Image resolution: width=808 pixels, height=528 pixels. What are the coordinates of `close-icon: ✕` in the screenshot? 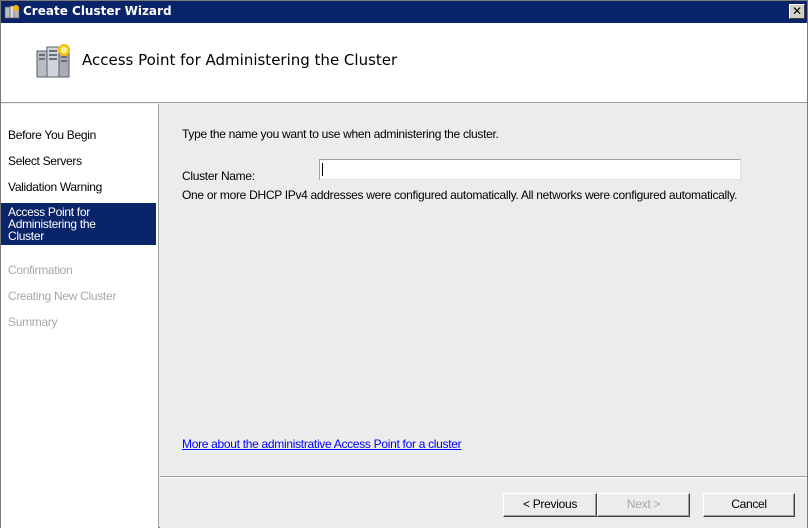 It's located at (797, 11).